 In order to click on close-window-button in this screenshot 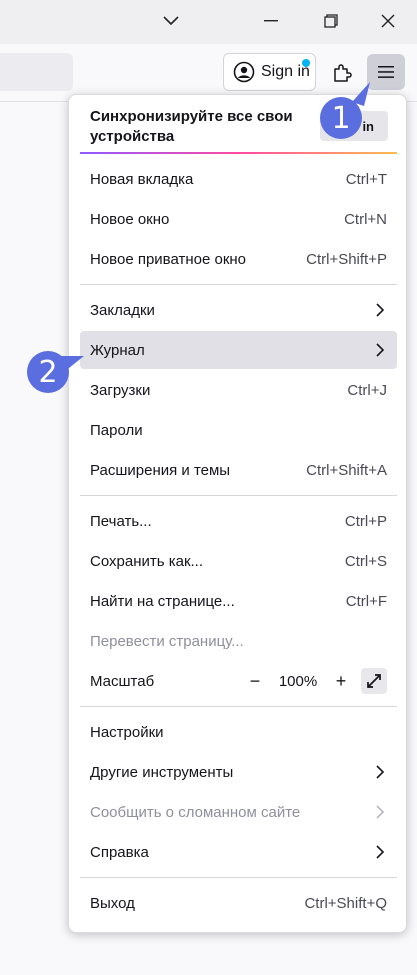, I will do `click(388, 21)`.